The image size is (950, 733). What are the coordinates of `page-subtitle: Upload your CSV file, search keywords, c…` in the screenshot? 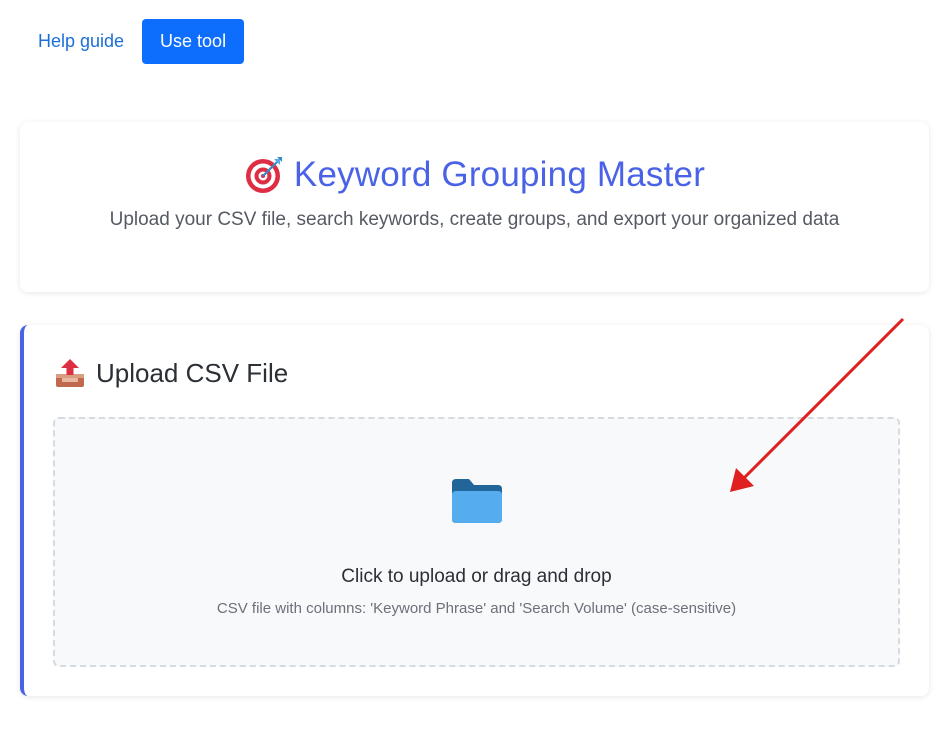 It's located at (474, 219).